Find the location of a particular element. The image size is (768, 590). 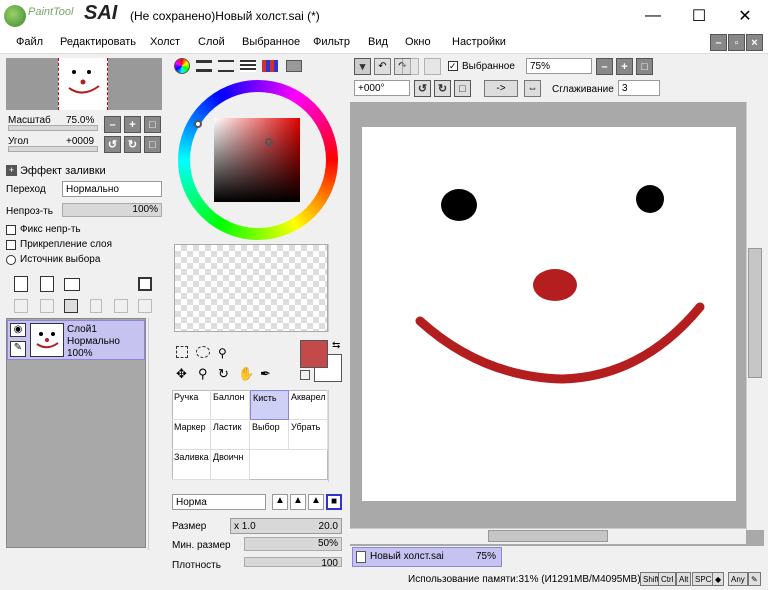

zoom-select: 75% is located at coordinates (559, 66).